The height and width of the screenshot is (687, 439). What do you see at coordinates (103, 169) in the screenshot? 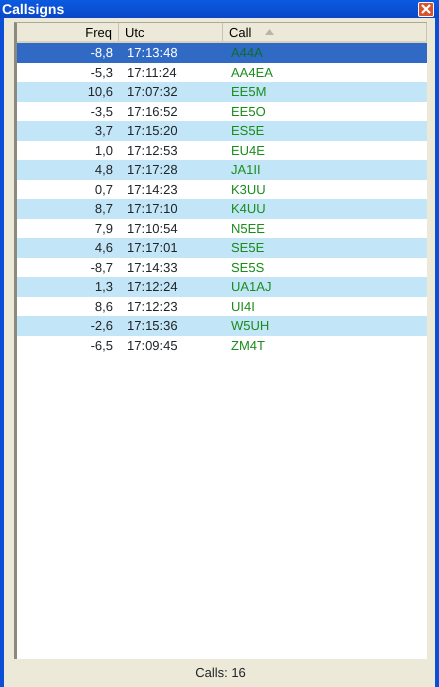
I see `freq-cell: 4,8` at bounding box center [103, 169].